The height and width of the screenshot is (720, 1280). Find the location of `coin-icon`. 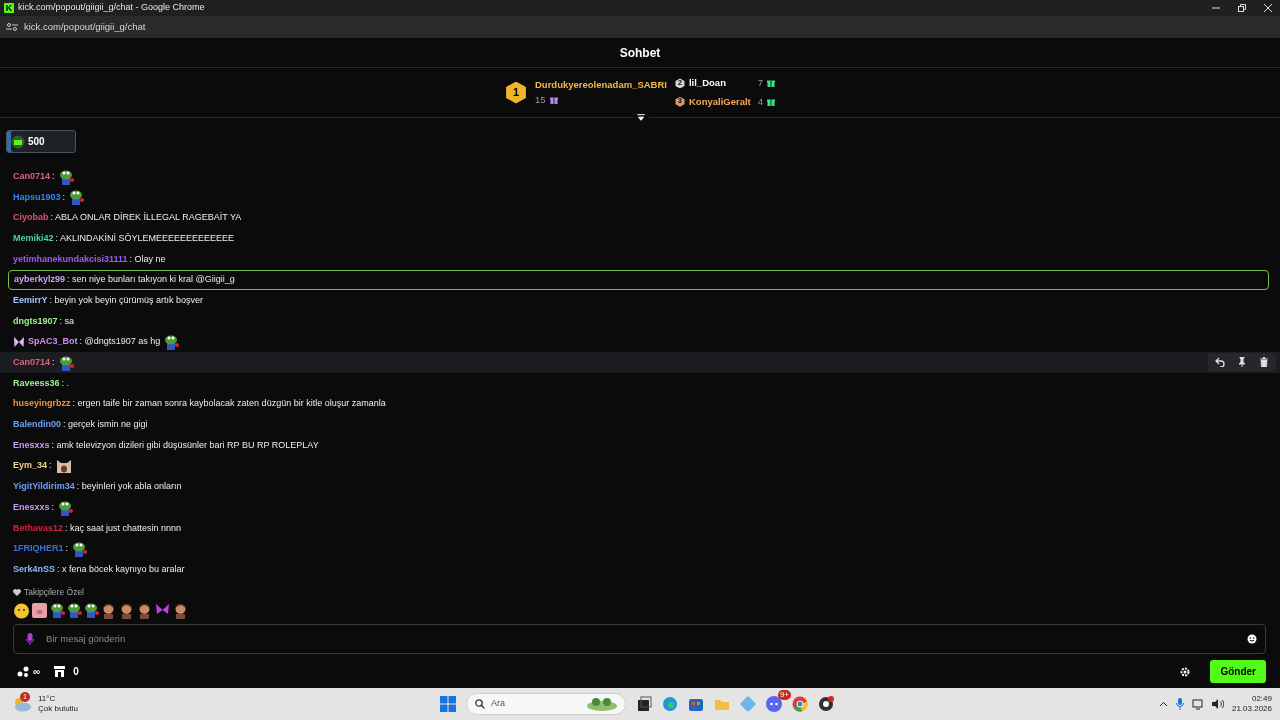

coin-icon is located at coordinates (18, 141).